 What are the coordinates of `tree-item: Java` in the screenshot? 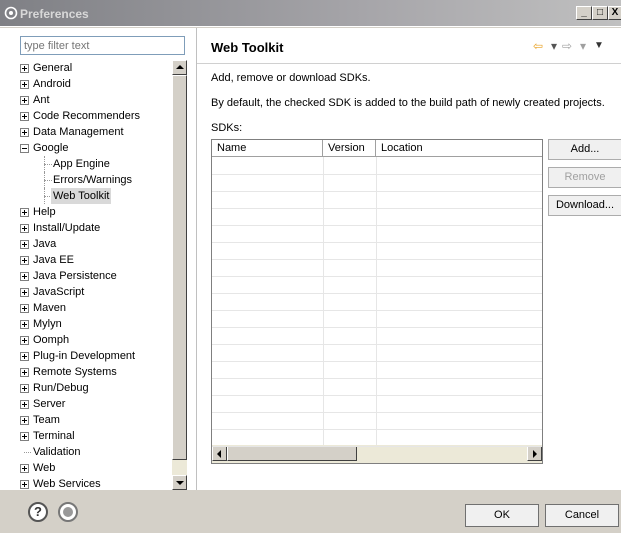 It's located at (95, 244).